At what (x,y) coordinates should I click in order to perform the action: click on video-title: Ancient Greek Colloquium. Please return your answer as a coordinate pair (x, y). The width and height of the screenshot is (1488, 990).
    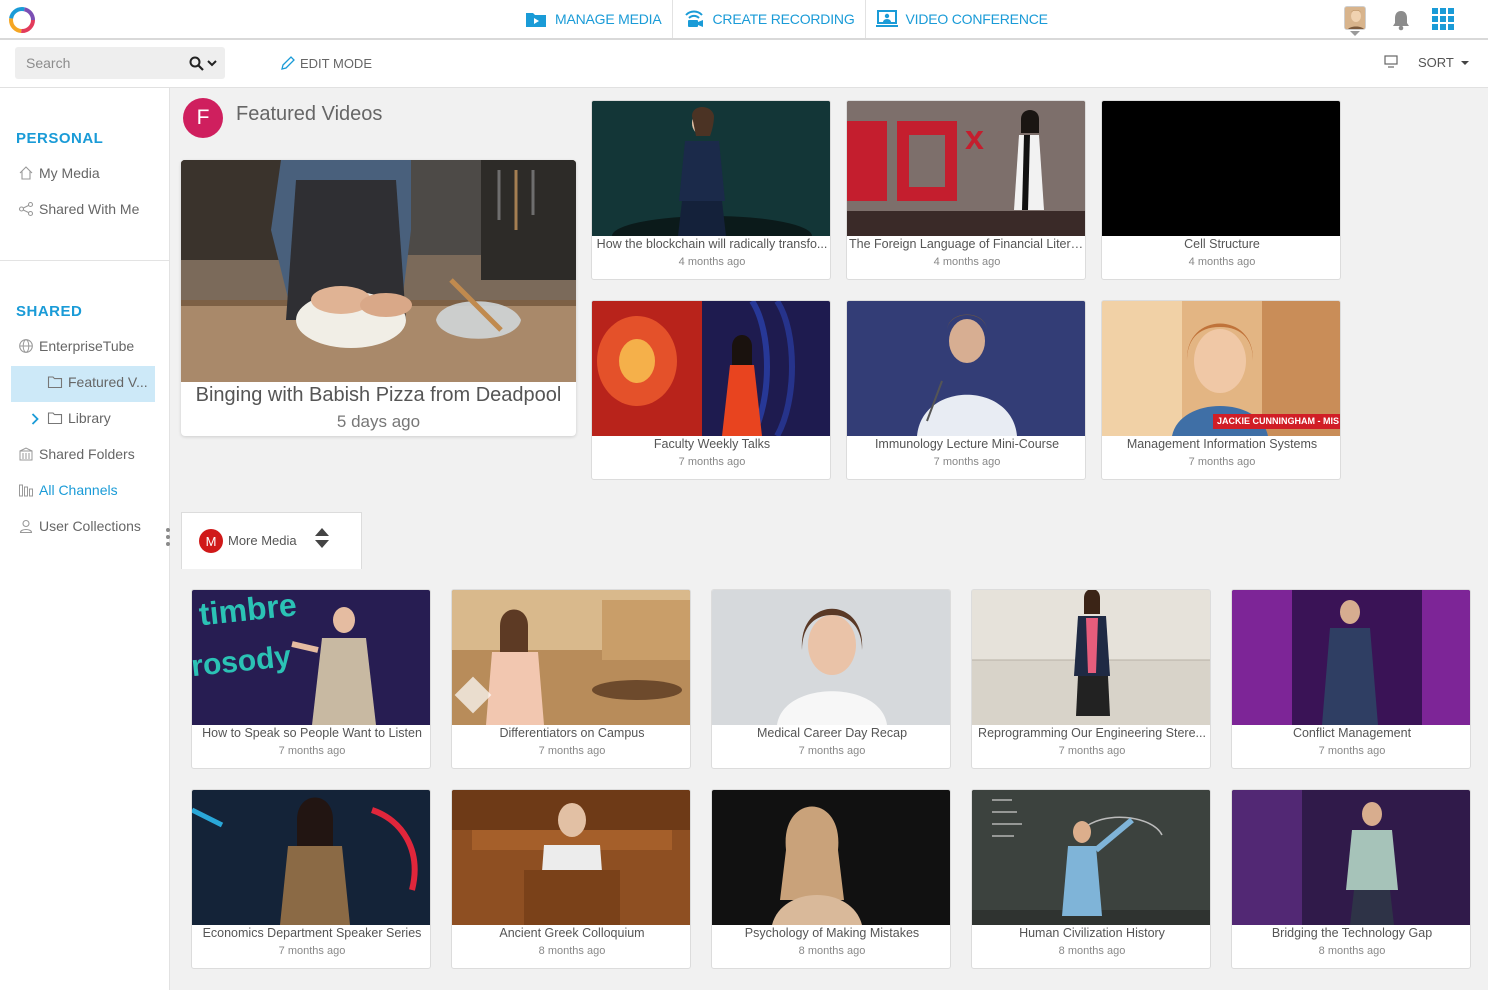
    Looking at the image, I should click on (572, 933).